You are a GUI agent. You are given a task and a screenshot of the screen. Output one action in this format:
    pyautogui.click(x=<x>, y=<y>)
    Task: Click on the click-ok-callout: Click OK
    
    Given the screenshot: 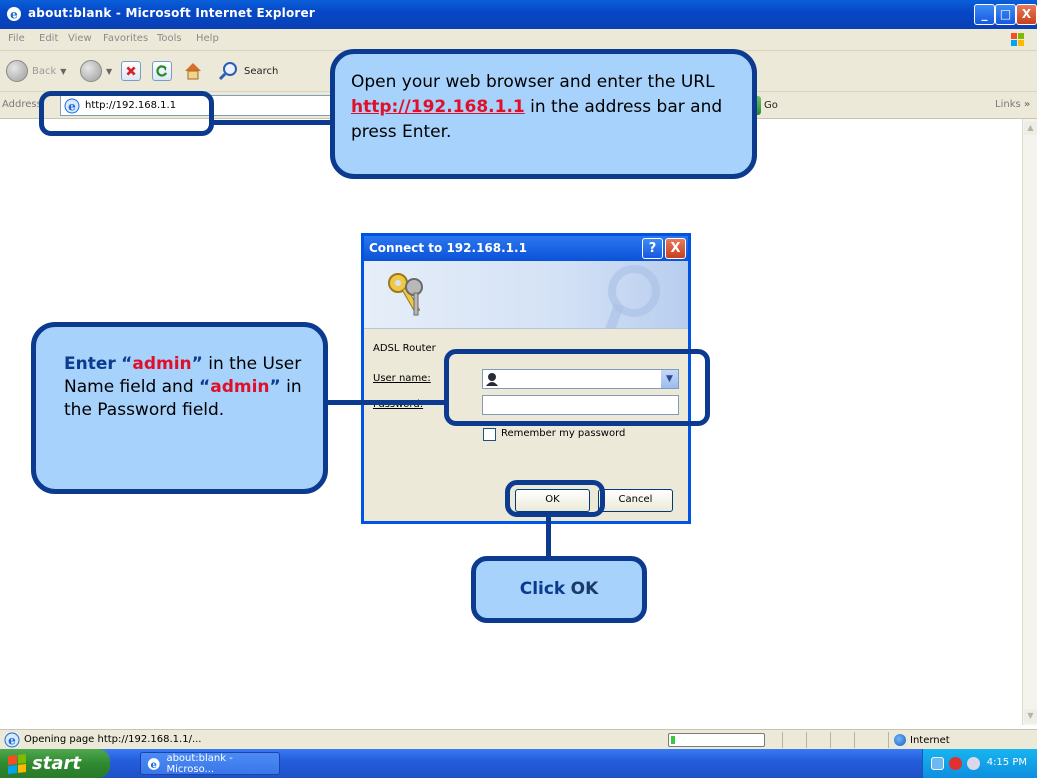 What is the action you would take?
    pyautogui.click(x=559, y=589)
    